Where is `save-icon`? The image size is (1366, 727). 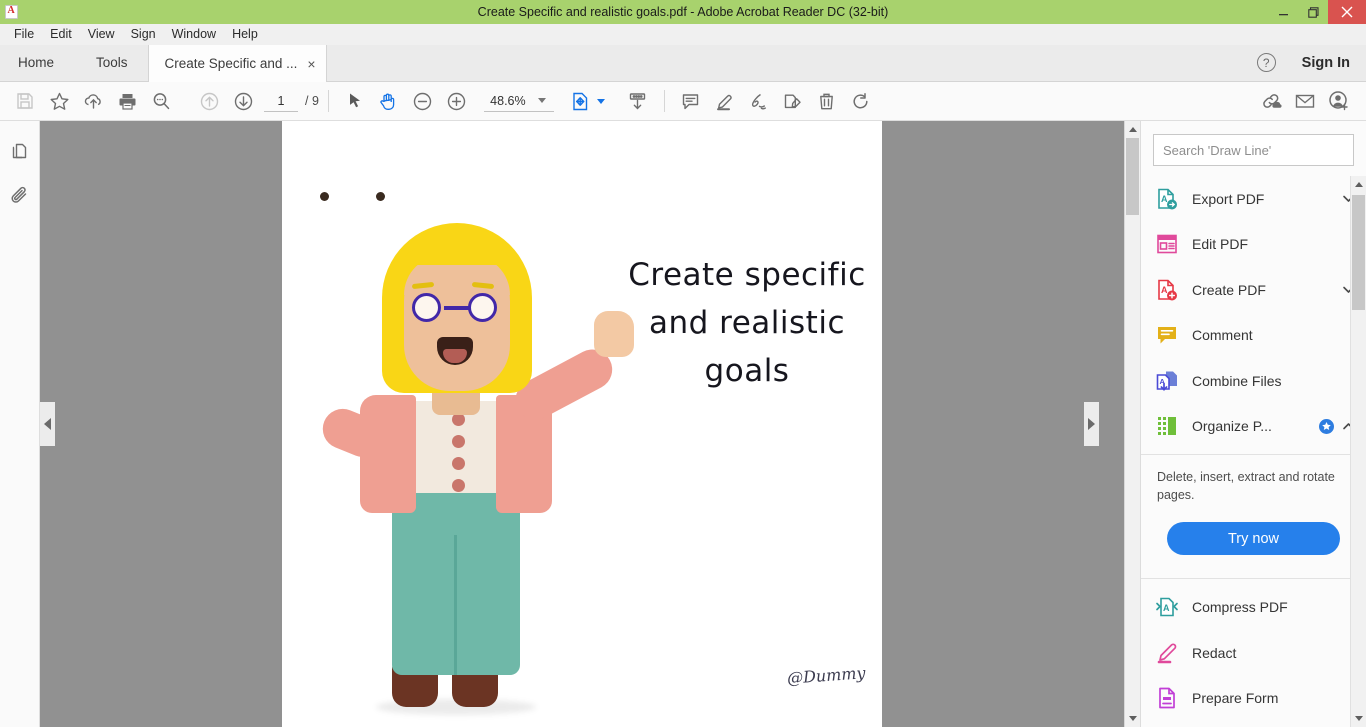
save-icon is located at coordinates (25, 101).